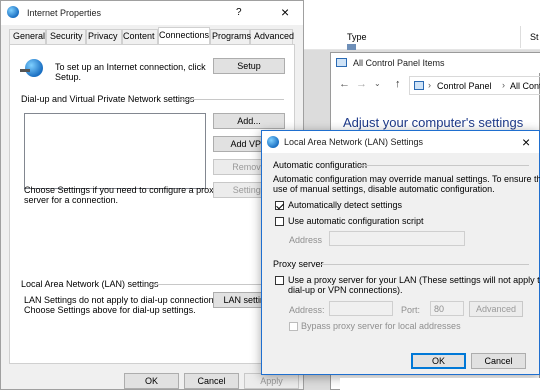 This screenshot has width=540, height=390. What do you see at coordinates (306, 240) in the screenshot?
I see `script-address-label: Address` at bounding box center [306, 240].